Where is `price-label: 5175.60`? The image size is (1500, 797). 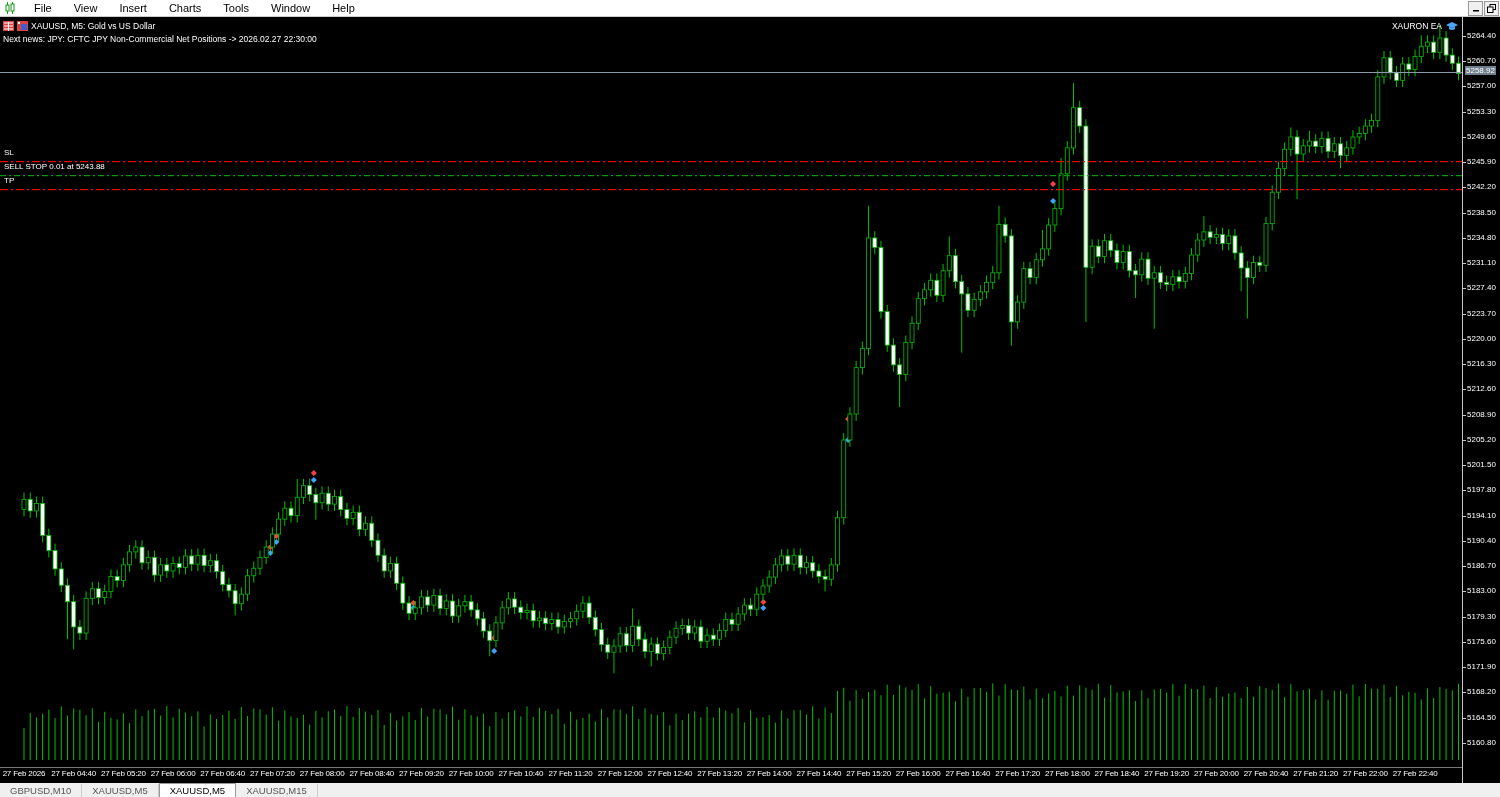 price-label: 5175.60 is located at coordinates (1481, 641).